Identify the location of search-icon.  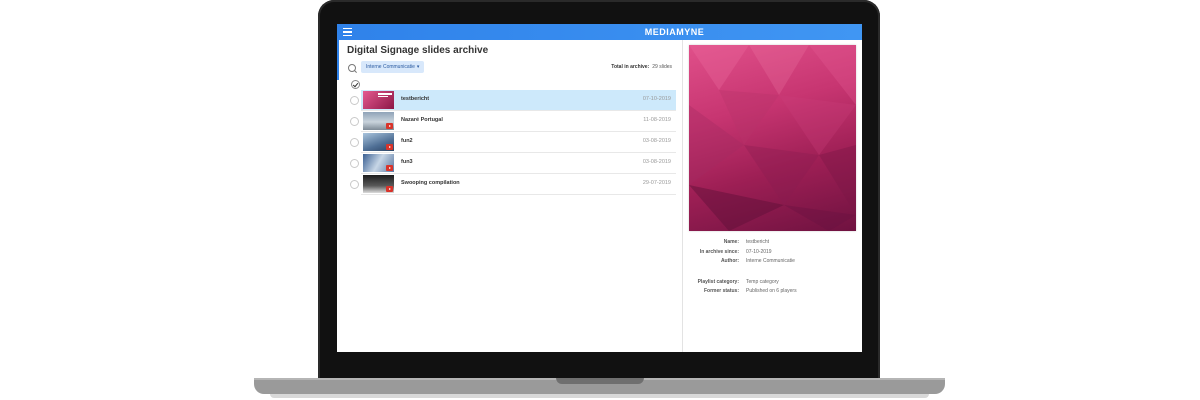
(352, 68).